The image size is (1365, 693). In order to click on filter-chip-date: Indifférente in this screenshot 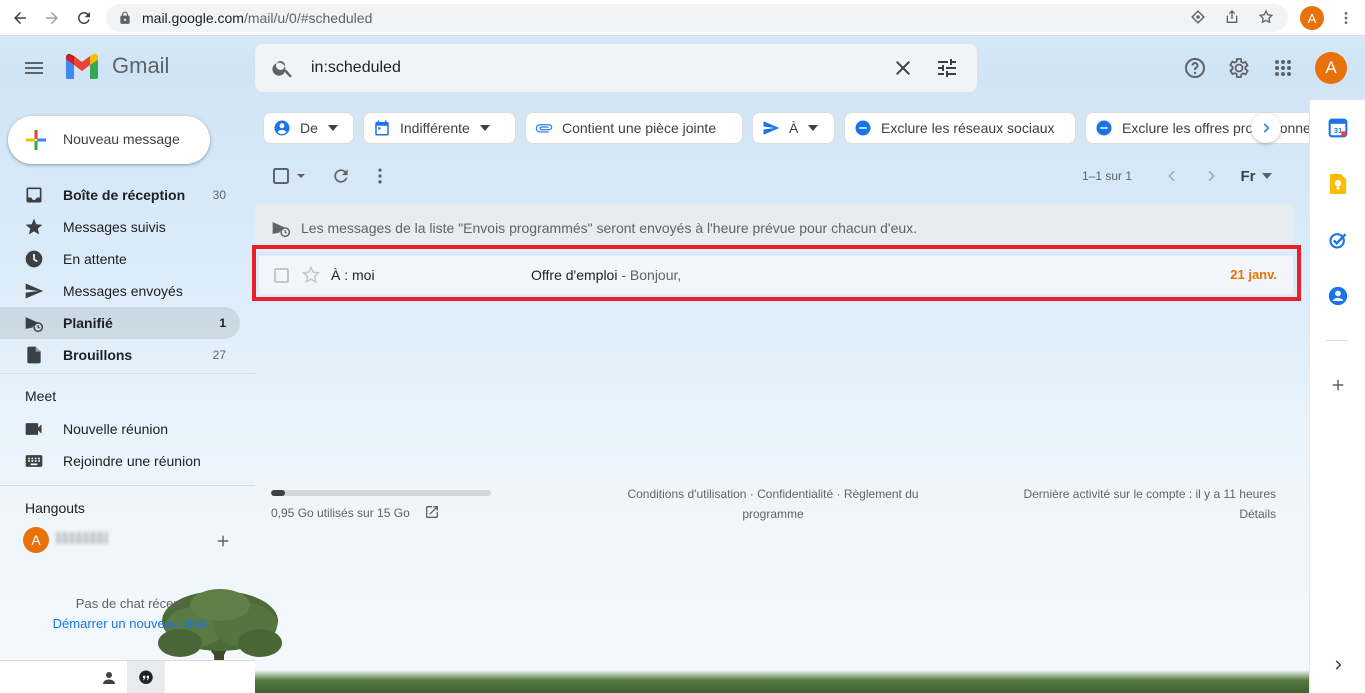, I will do `click(439, 128)`.